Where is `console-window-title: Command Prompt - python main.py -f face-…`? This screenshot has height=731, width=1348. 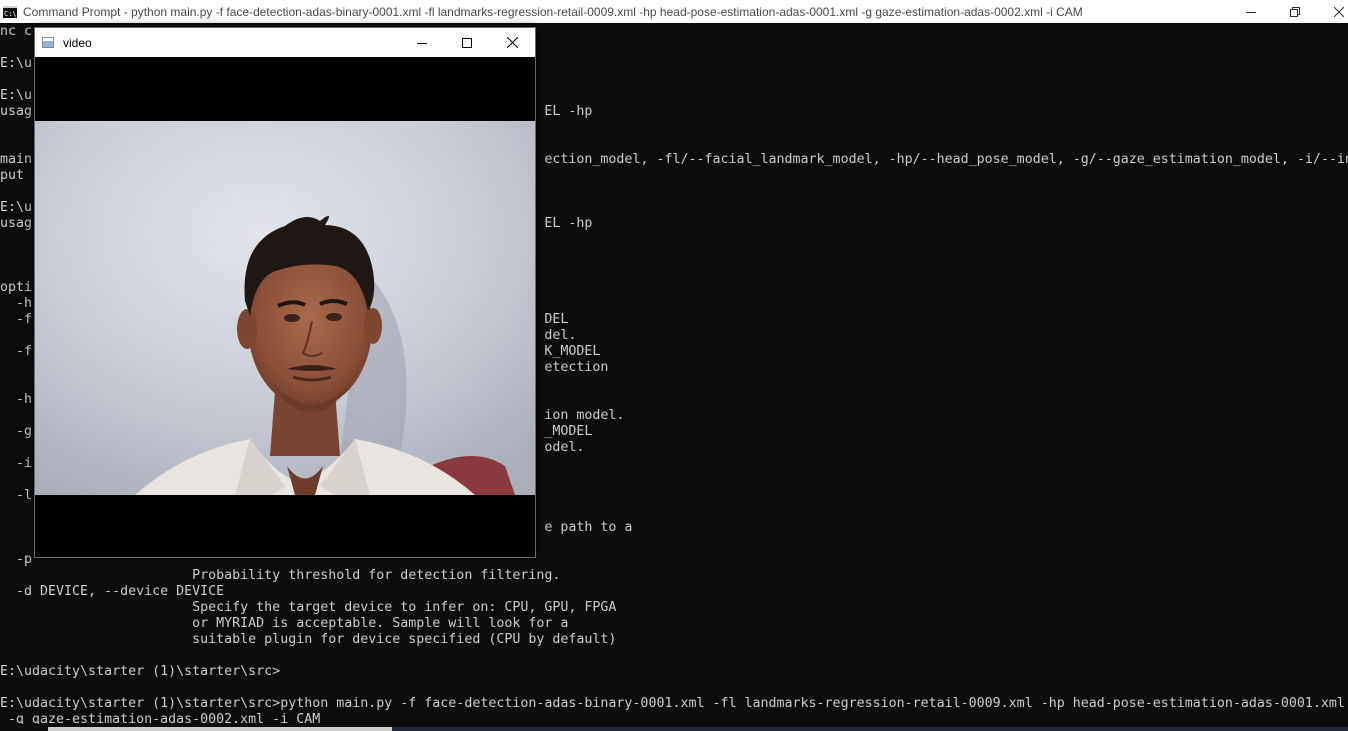 console-window-title: Command Prompt - python main.py -f face-… is located at coordinates (553, 11).